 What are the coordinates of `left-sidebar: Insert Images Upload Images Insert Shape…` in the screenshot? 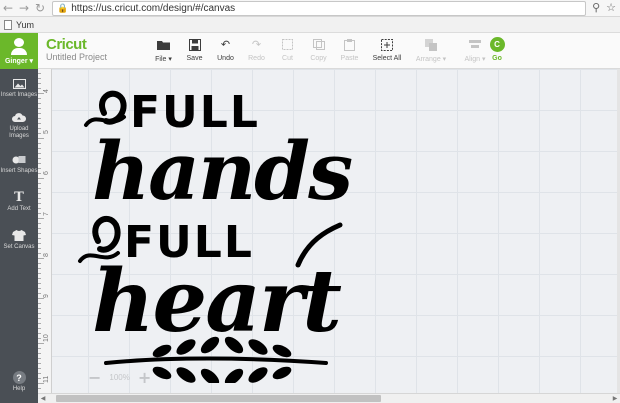 It's located at (19, 236).